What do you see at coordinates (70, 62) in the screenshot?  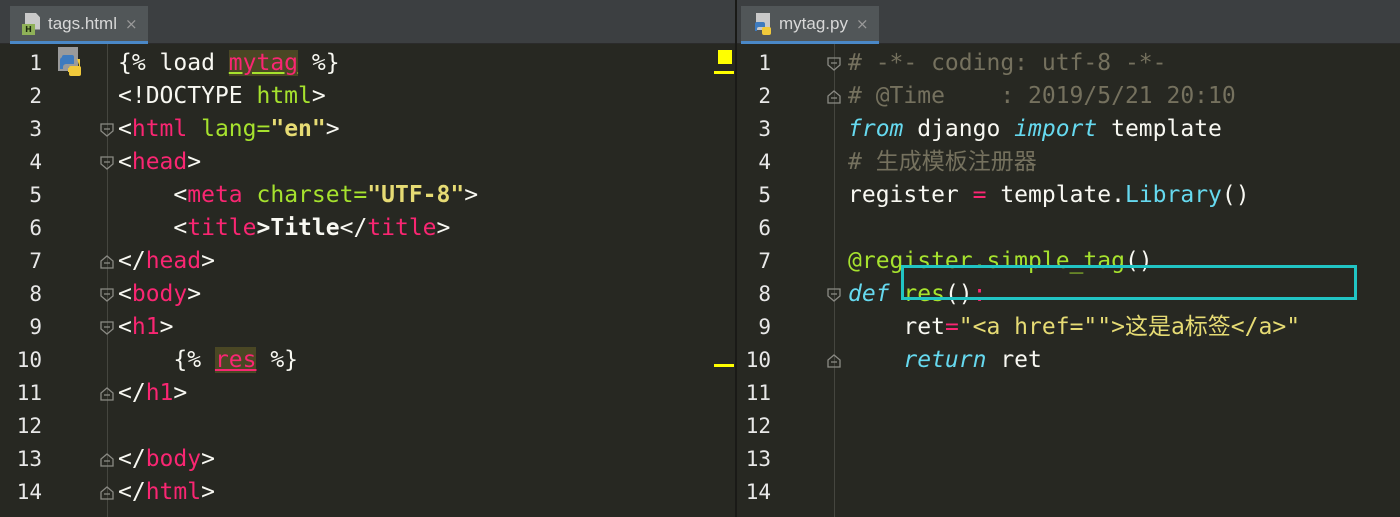 I see `python-logo-icon` at bounding box center [70, 62].